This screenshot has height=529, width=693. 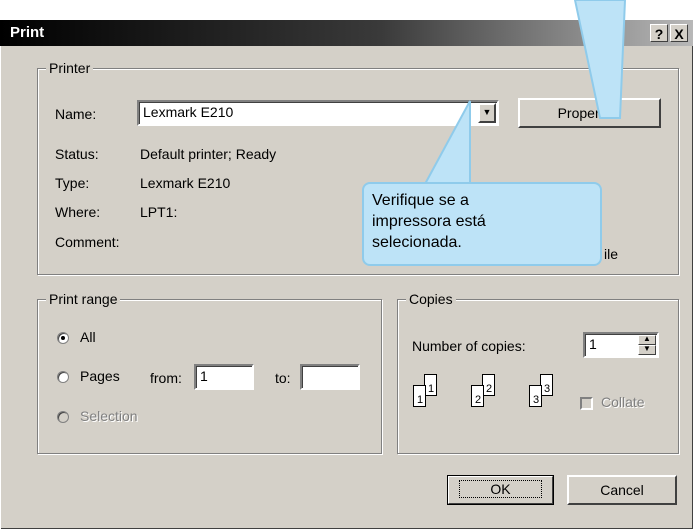 What do you see at coordinates (447, 142) in the screenshot?
I see `callout-pointer-name` at bounding box center [447, 142].